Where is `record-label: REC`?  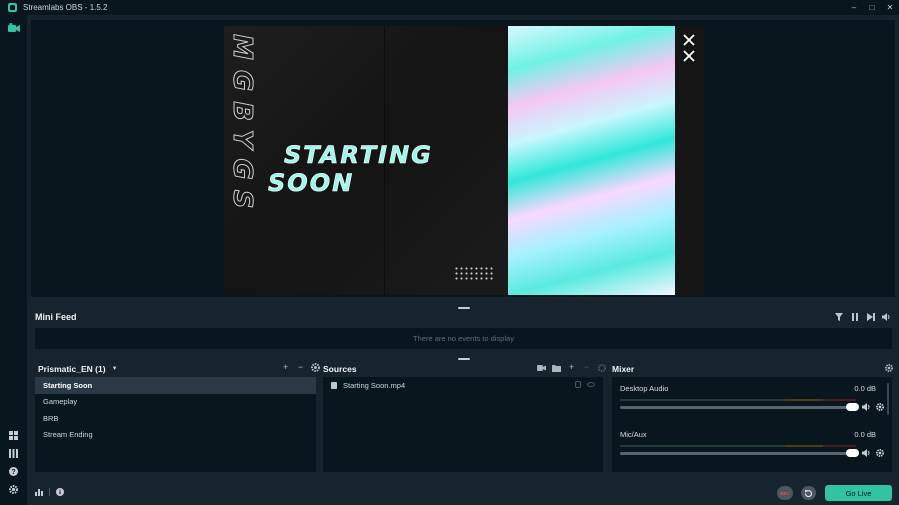
record-label: REC is located at coordinates (785, 493).